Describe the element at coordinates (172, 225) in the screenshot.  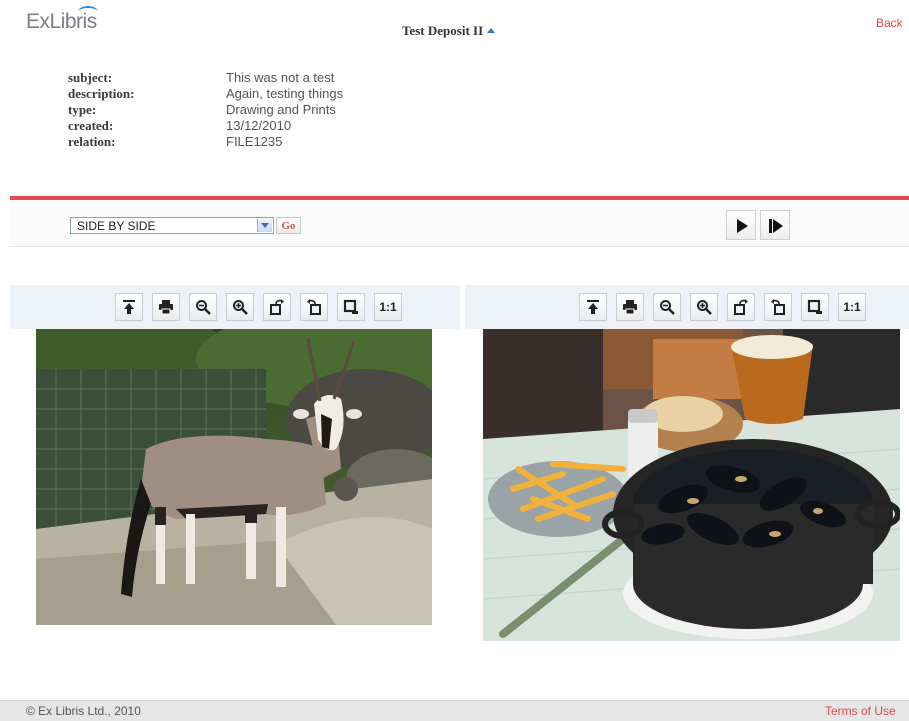
I see `view-mode-select: SIDE BY SIDE` at that location.